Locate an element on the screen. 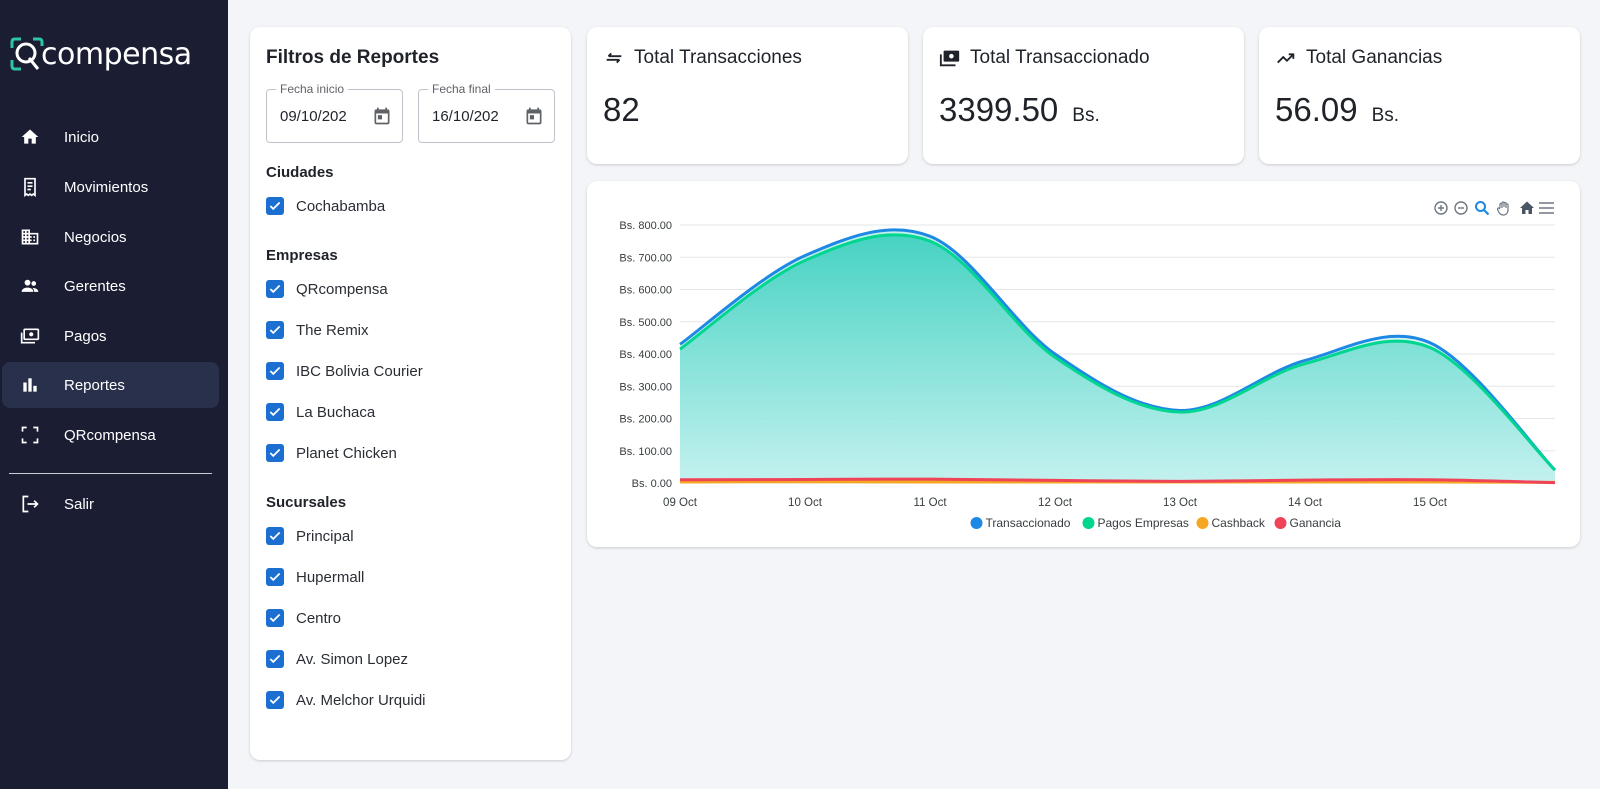  branch-checkbox: Hupermall is located at coordinates (315, 577).